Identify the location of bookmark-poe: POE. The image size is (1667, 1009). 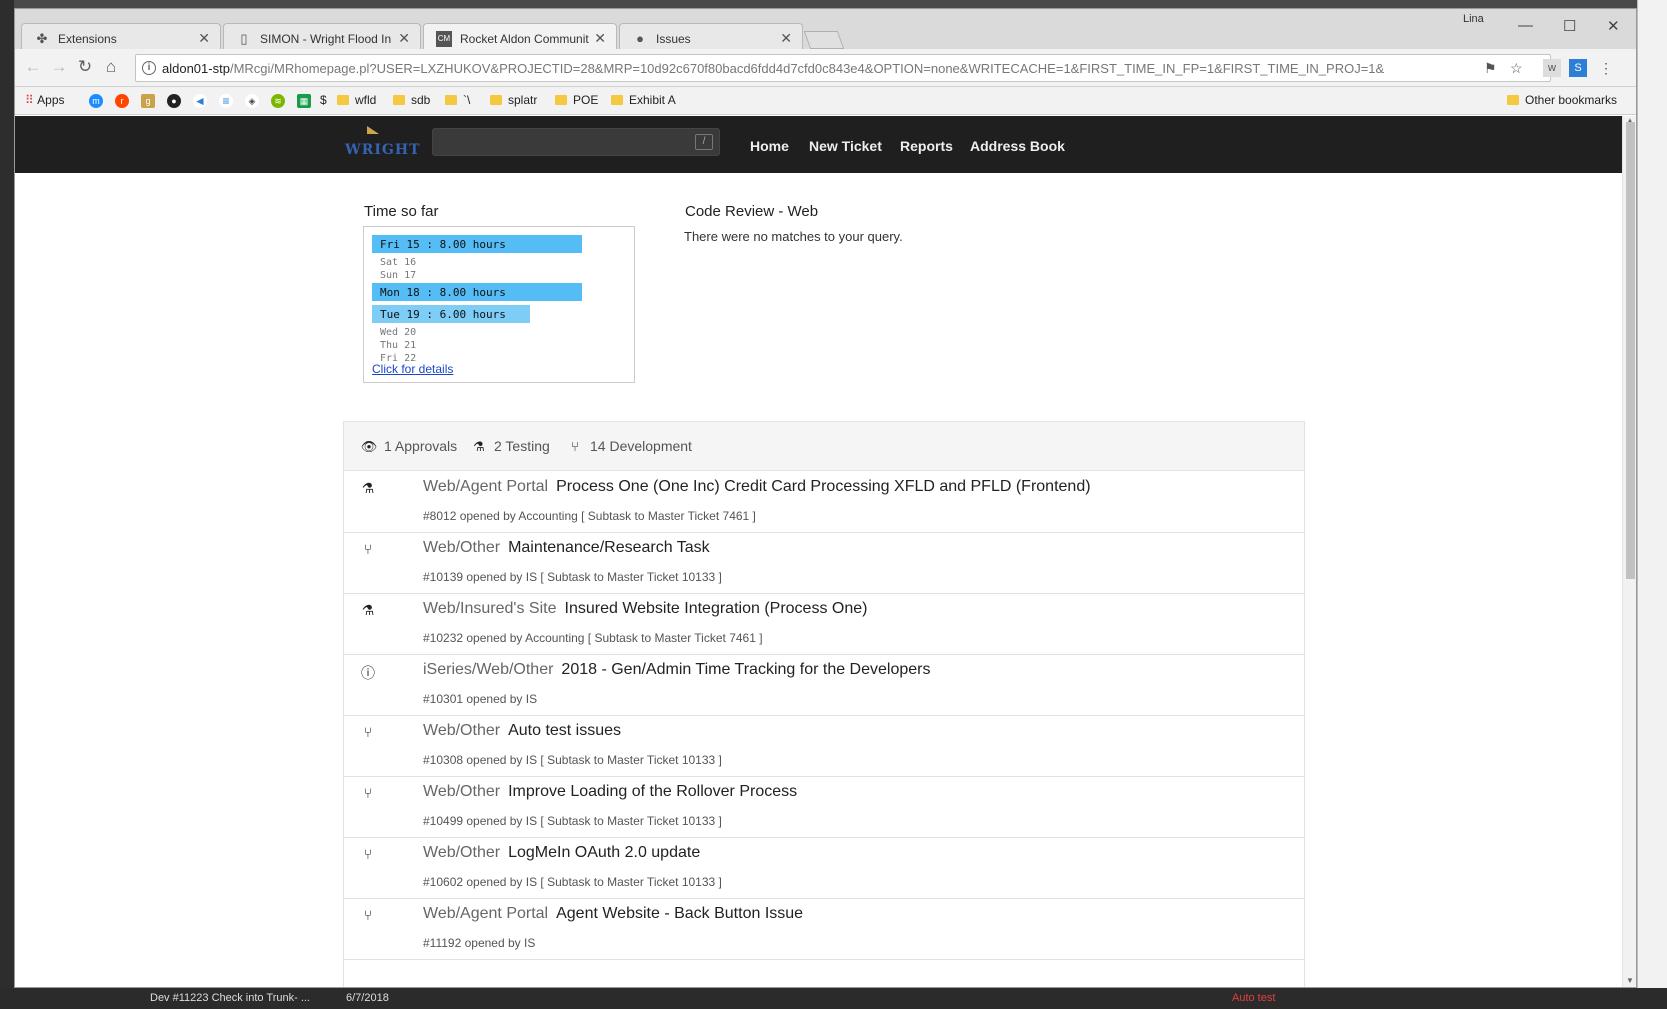
(576, 100).